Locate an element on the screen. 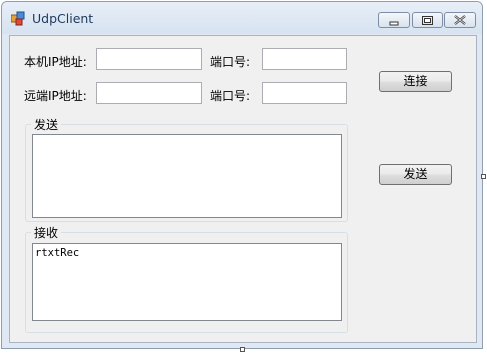  app-icon is located at coordinates (18, 18).